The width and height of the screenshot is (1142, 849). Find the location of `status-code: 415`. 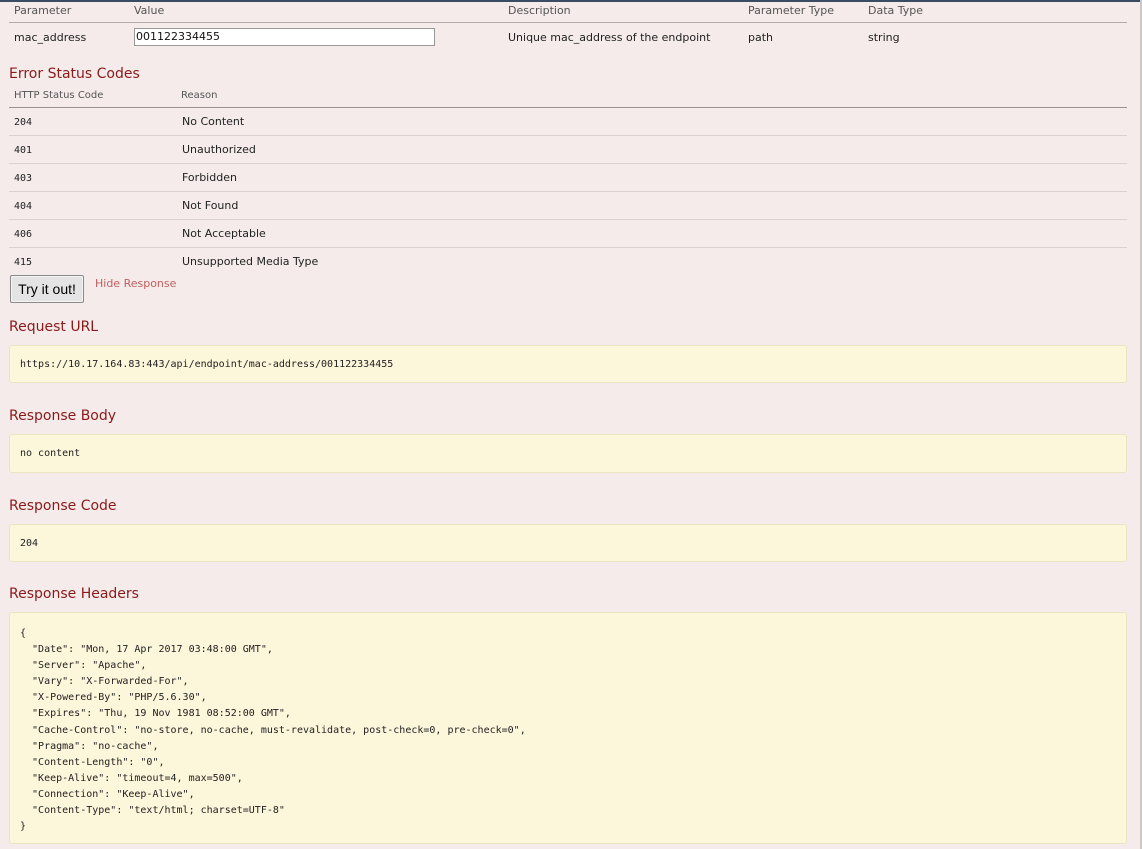

status-code: 415 is located at coordinates (23, 262).